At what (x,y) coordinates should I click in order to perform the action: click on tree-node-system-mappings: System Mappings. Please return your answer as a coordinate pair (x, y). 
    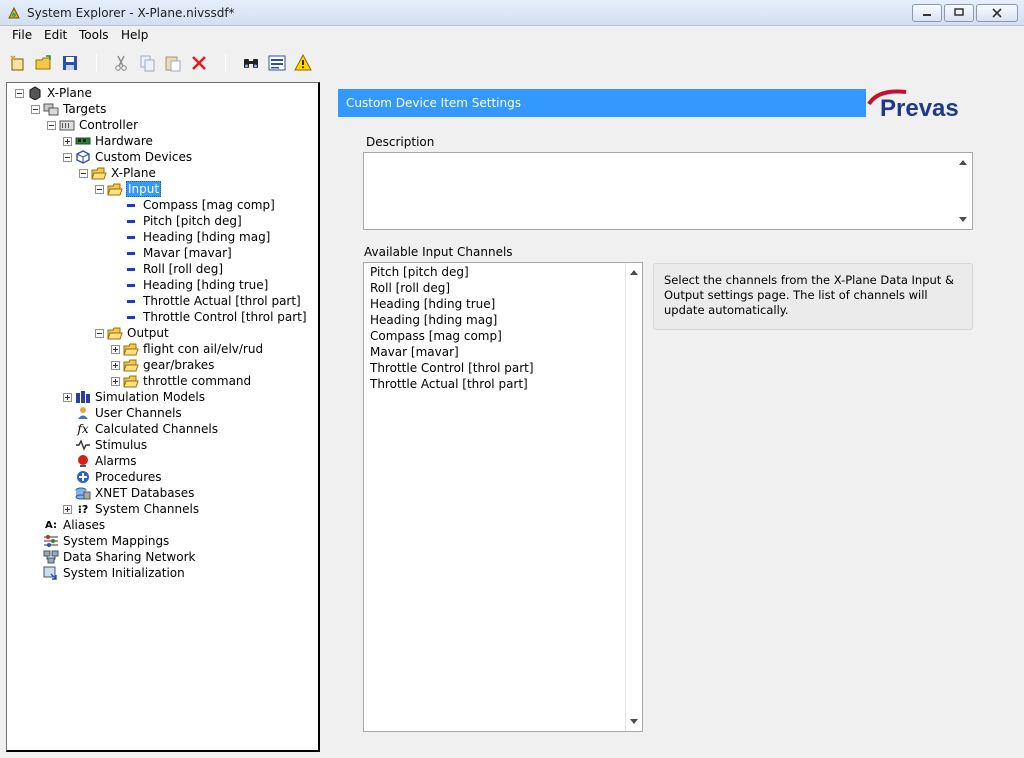
    Looking at the image, I should click on (100, 541).